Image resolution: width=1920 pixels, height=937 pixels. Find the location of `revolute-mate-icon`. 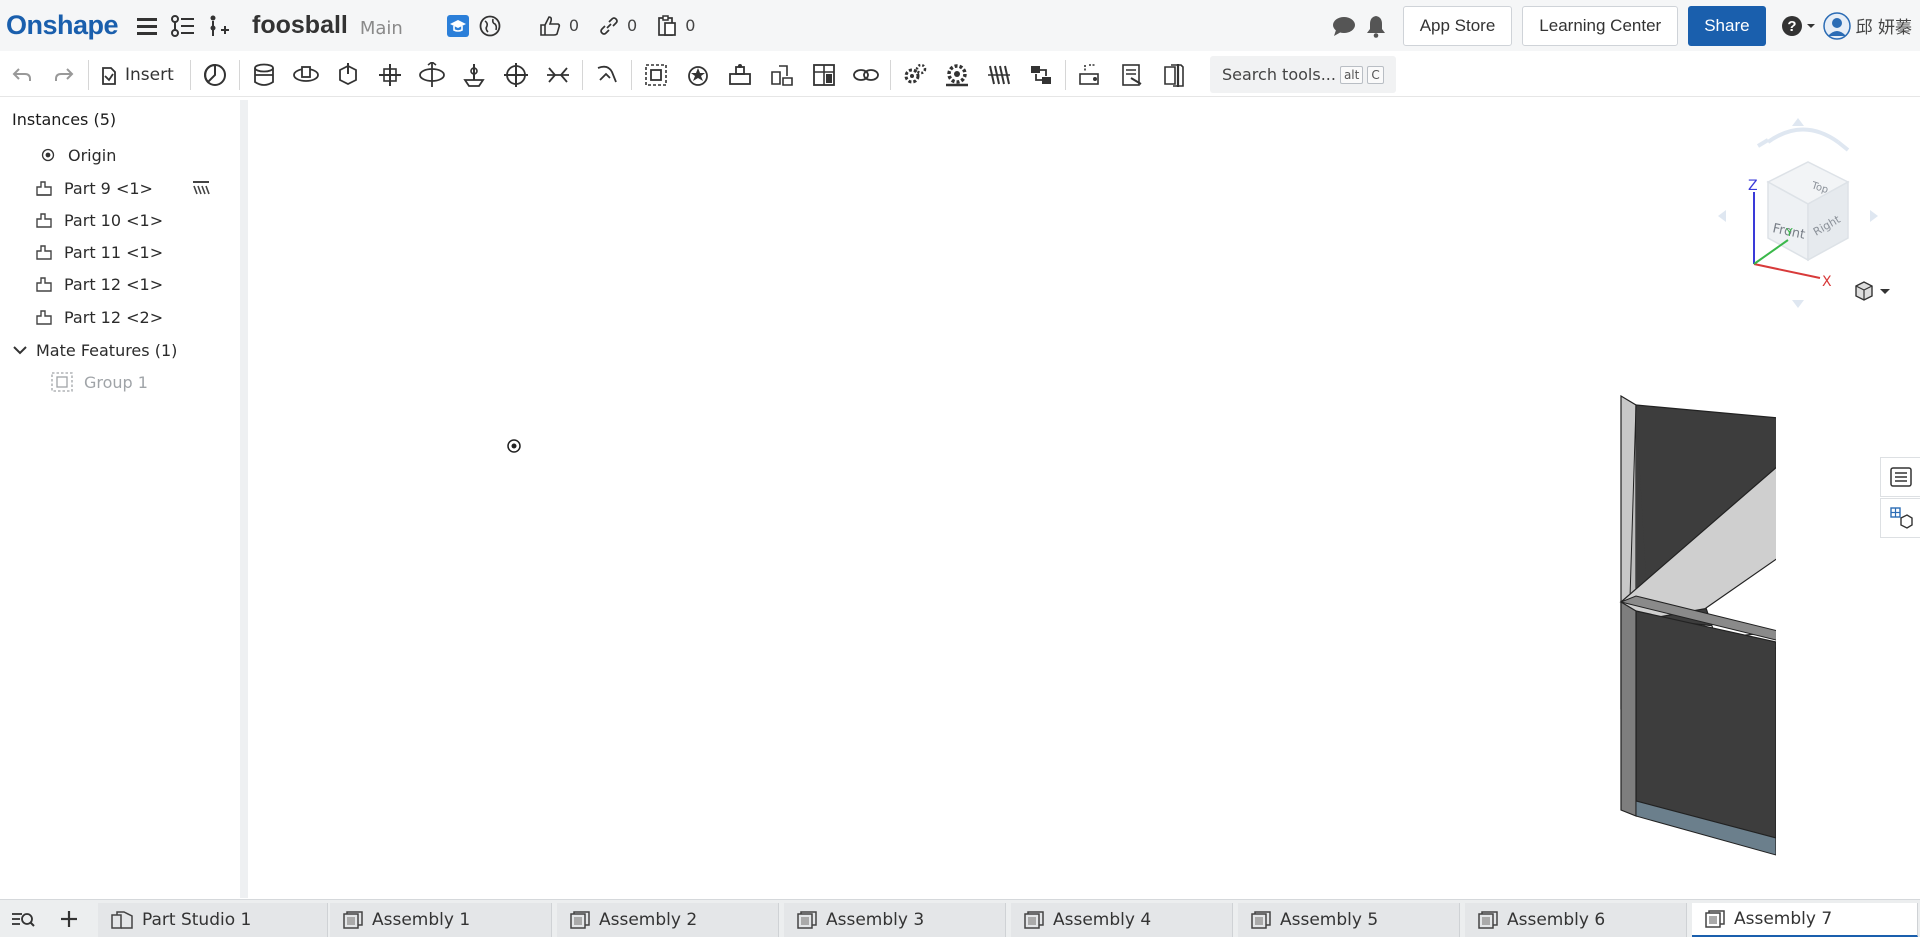

revolute-mate-icon is located at coordinates (306, 75).